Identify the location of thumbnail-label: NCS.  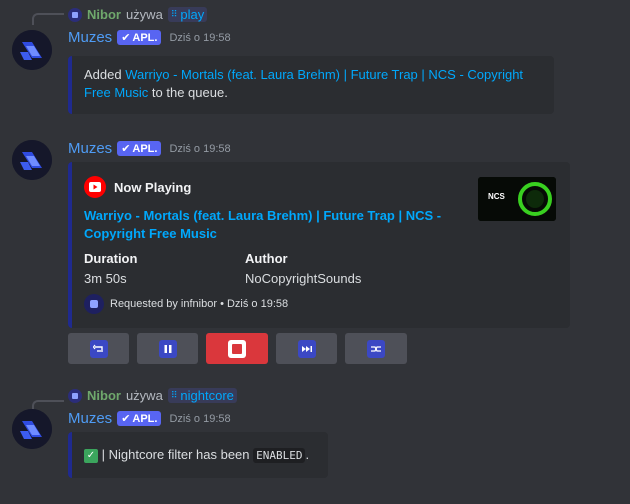
(496, 196).